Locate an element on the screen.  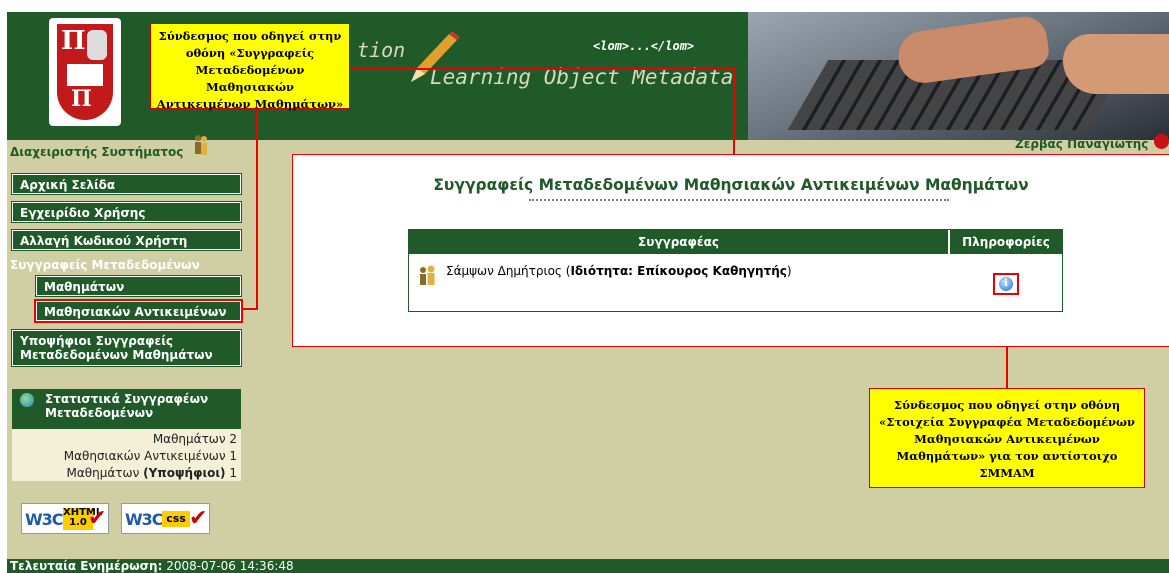
sidebar-item-manual: Εγχειρίδιο Χρήσης is located at coordinates (126, 212).